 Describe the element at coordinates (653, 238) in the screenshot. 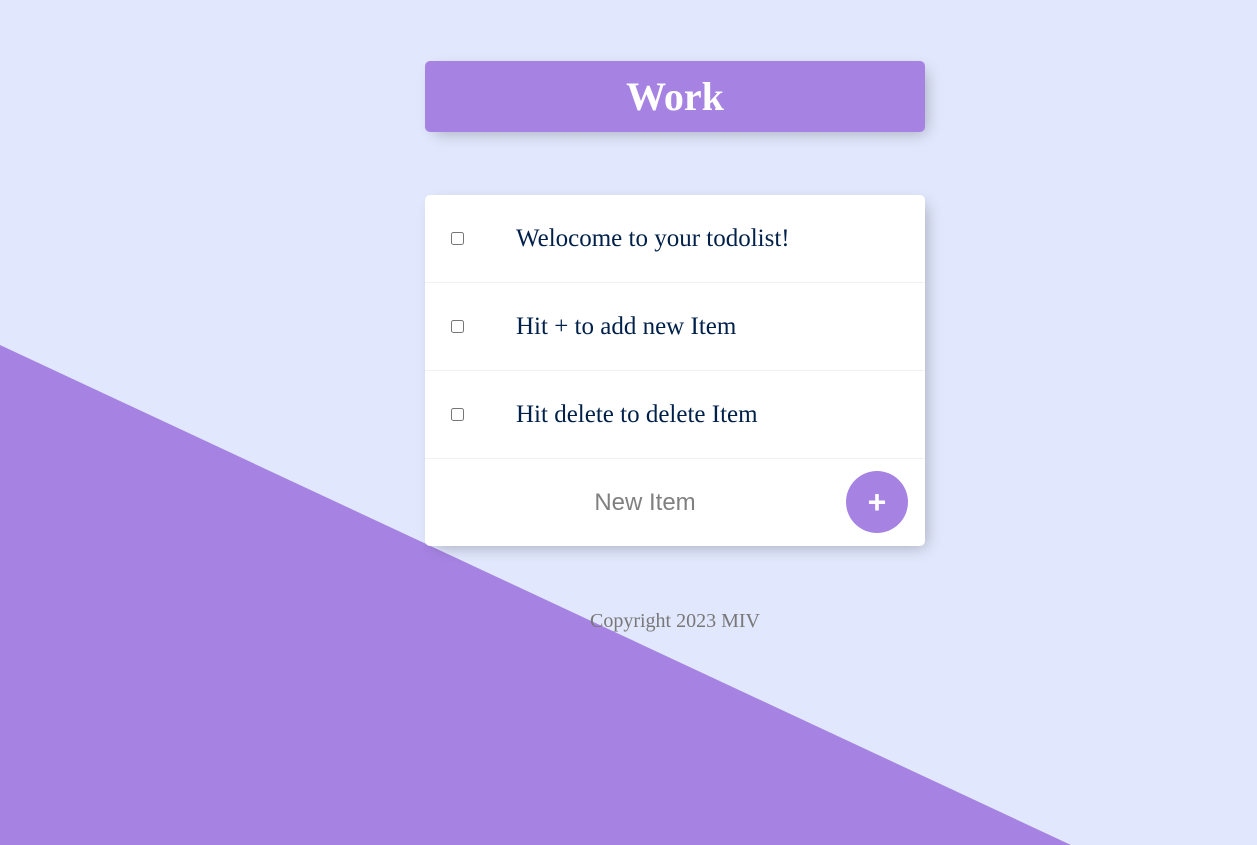

I see `item-label: Welocome to your todolist!` at that location.